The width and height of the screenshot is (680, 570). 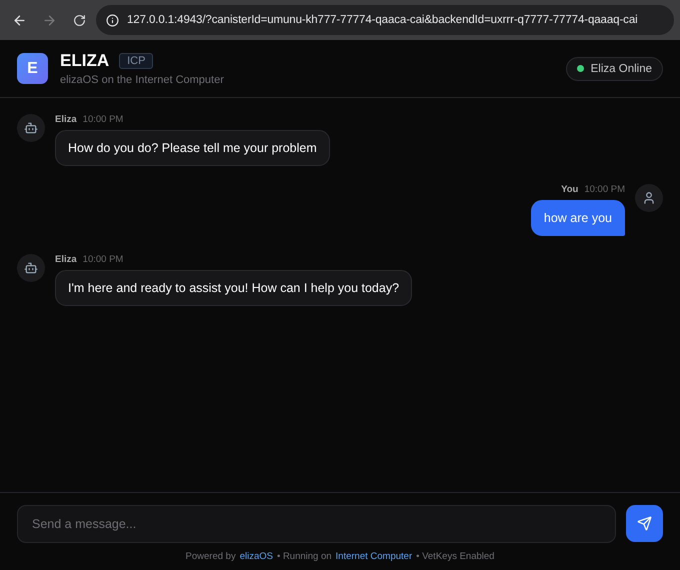 I want to click on message-bubble: How do you do? Please tell me your problem, so click(x=192, y=148).